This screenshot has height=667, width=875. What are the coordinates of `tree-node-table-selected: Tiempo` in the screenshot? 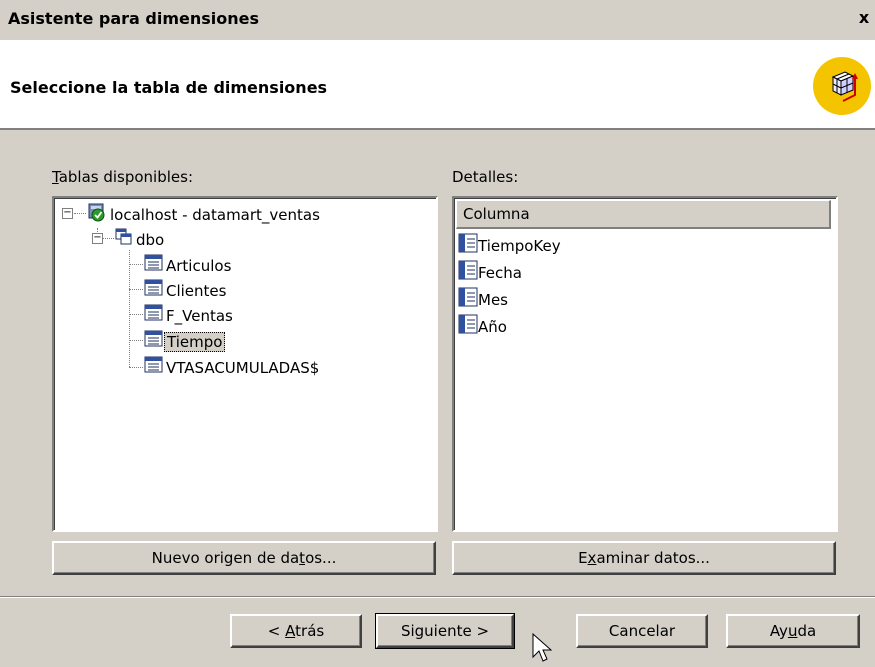 It's located at (185, 342).